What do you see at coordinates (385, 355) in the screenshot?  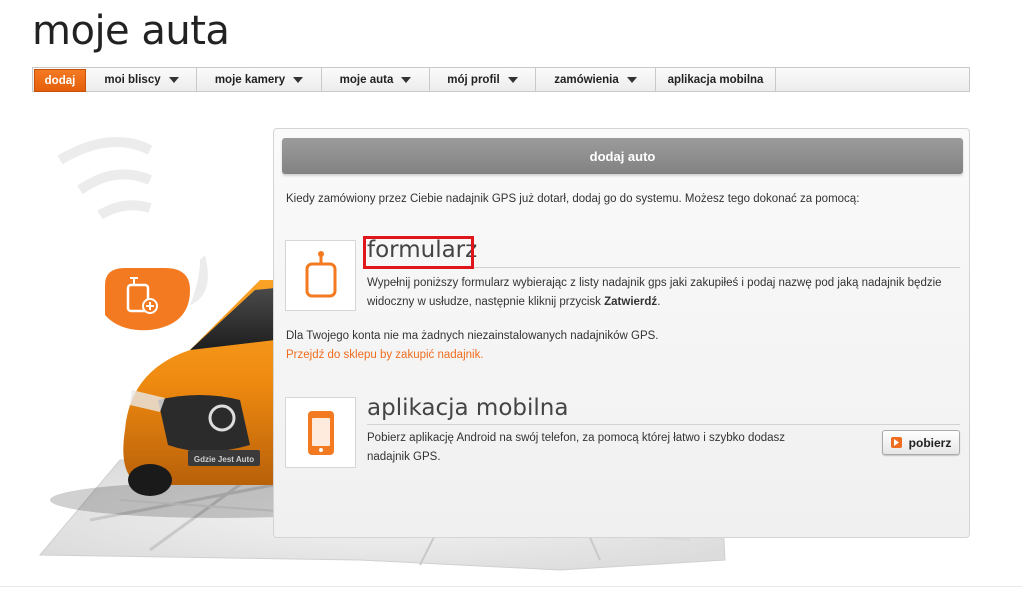 I see `shop-link: Przejdź do sklepu by zakupić nadajnik.` at bounding box center [385, 355].